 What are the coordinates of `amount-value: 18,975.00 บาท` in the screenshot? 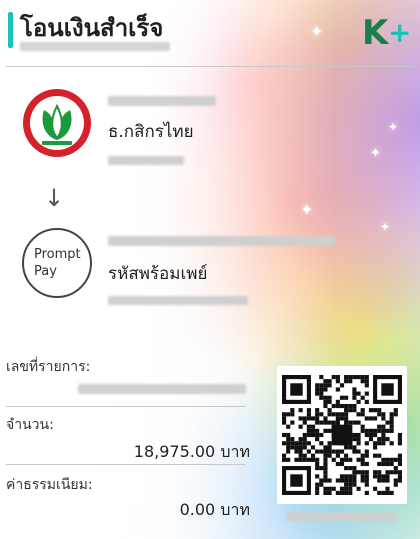 It's located at (191, 451).